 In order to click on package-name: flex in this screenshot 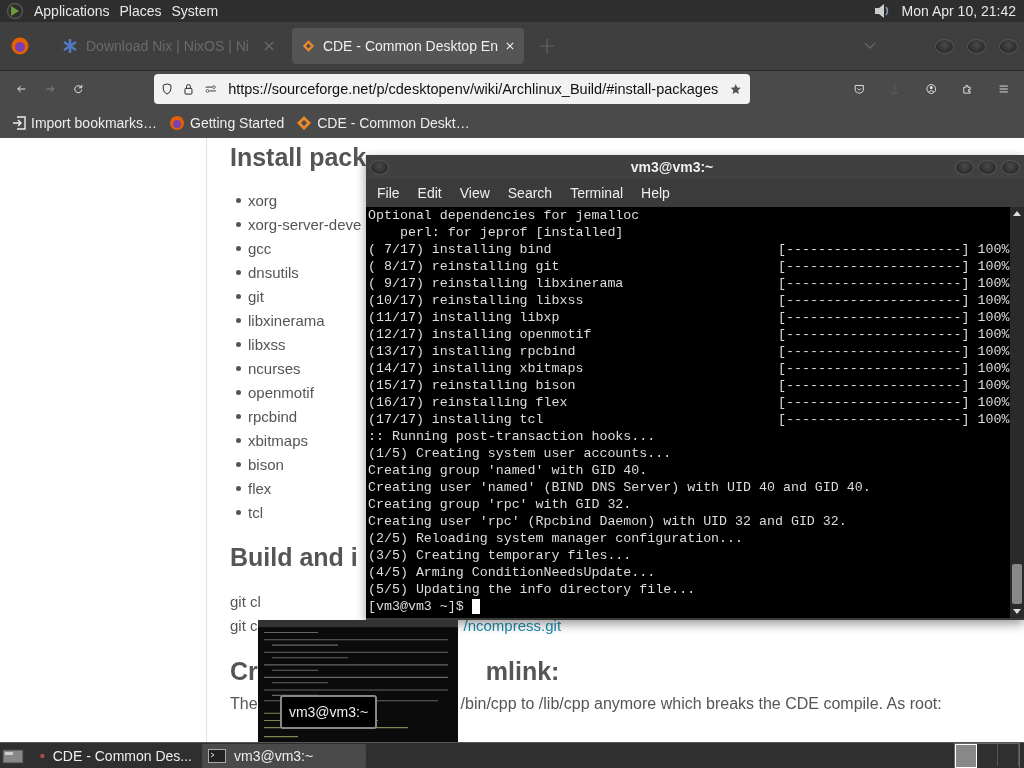, I will do `click(260, 488)`.